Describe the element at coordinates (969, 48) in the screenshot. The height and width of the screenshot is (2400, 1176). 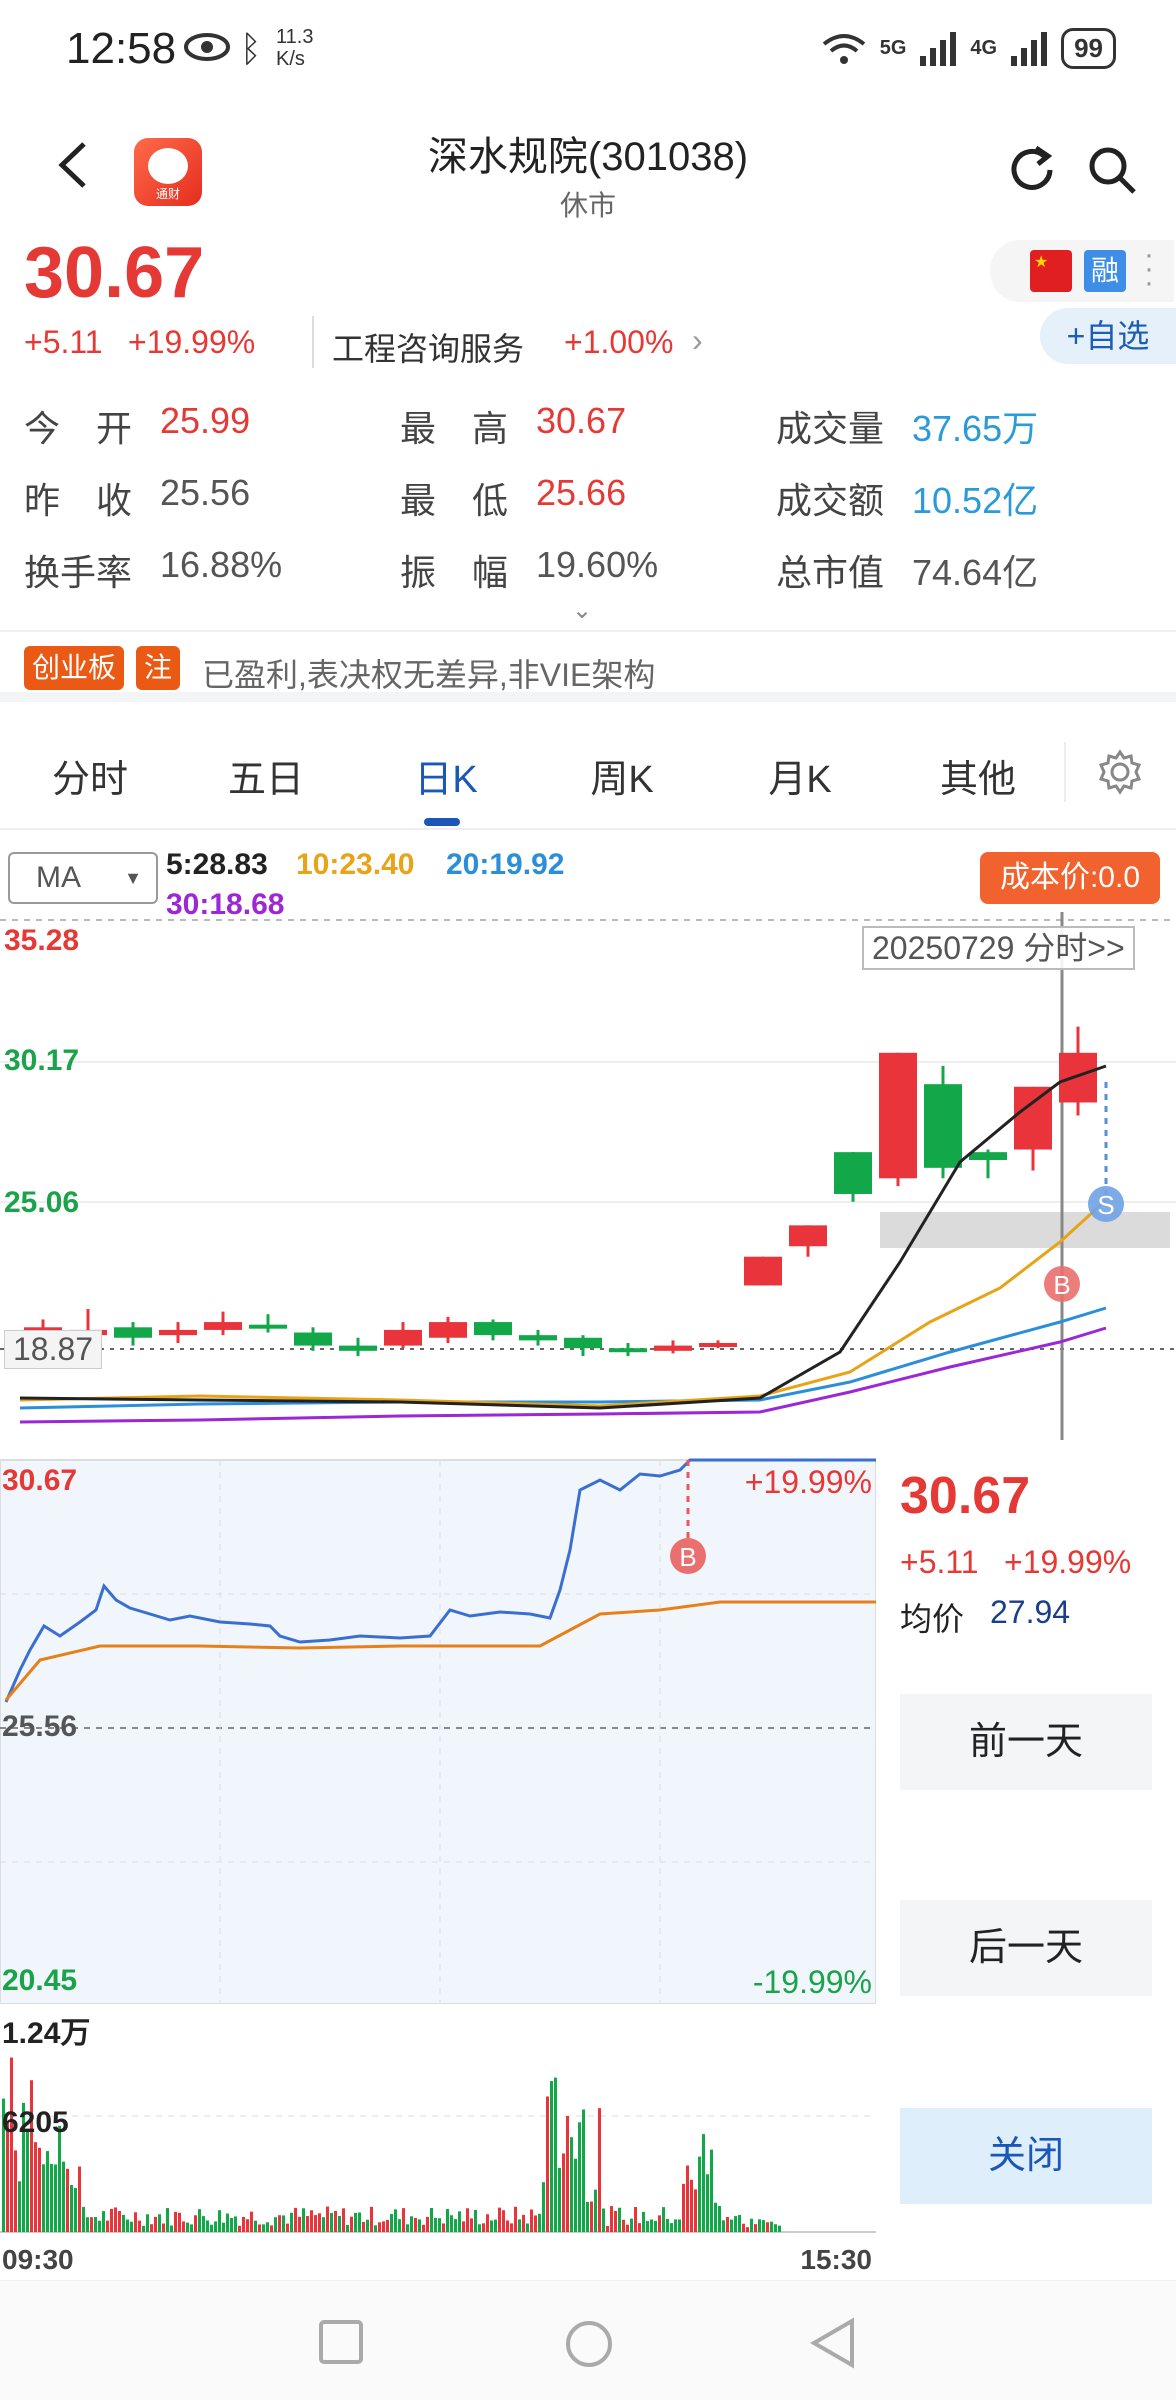
I see `status-icons: 5G 4G 99` at that location.